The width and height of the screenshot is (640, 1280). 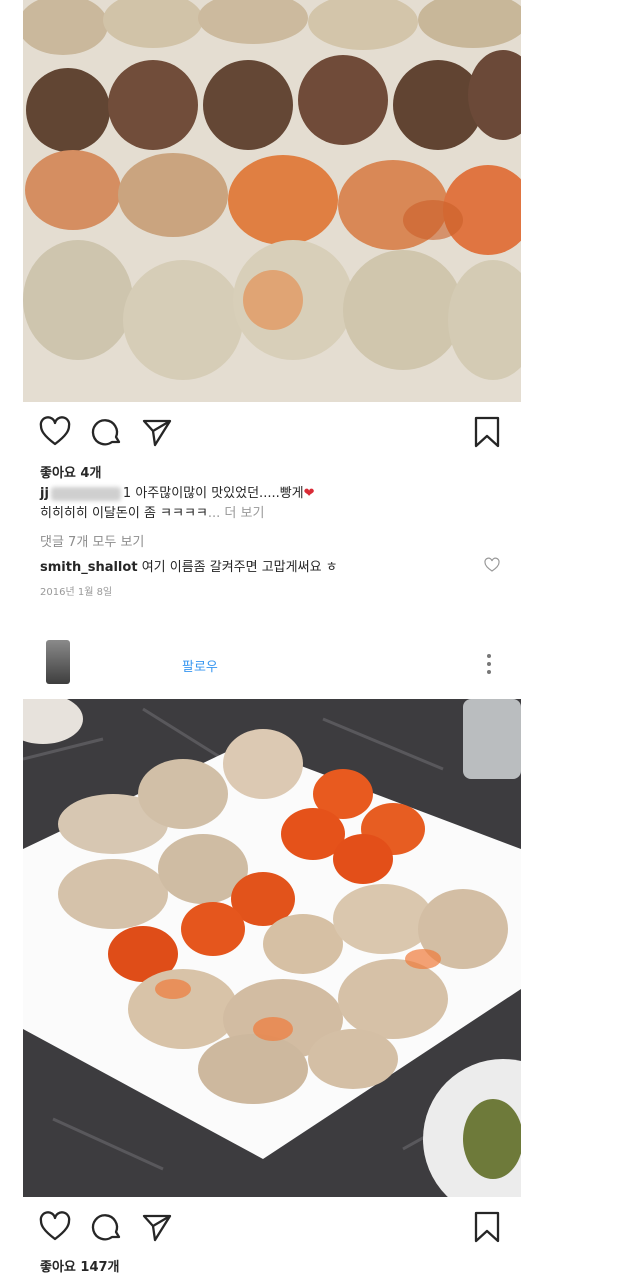 I want to click on caption-username: jj, so click(x=44, y=493).